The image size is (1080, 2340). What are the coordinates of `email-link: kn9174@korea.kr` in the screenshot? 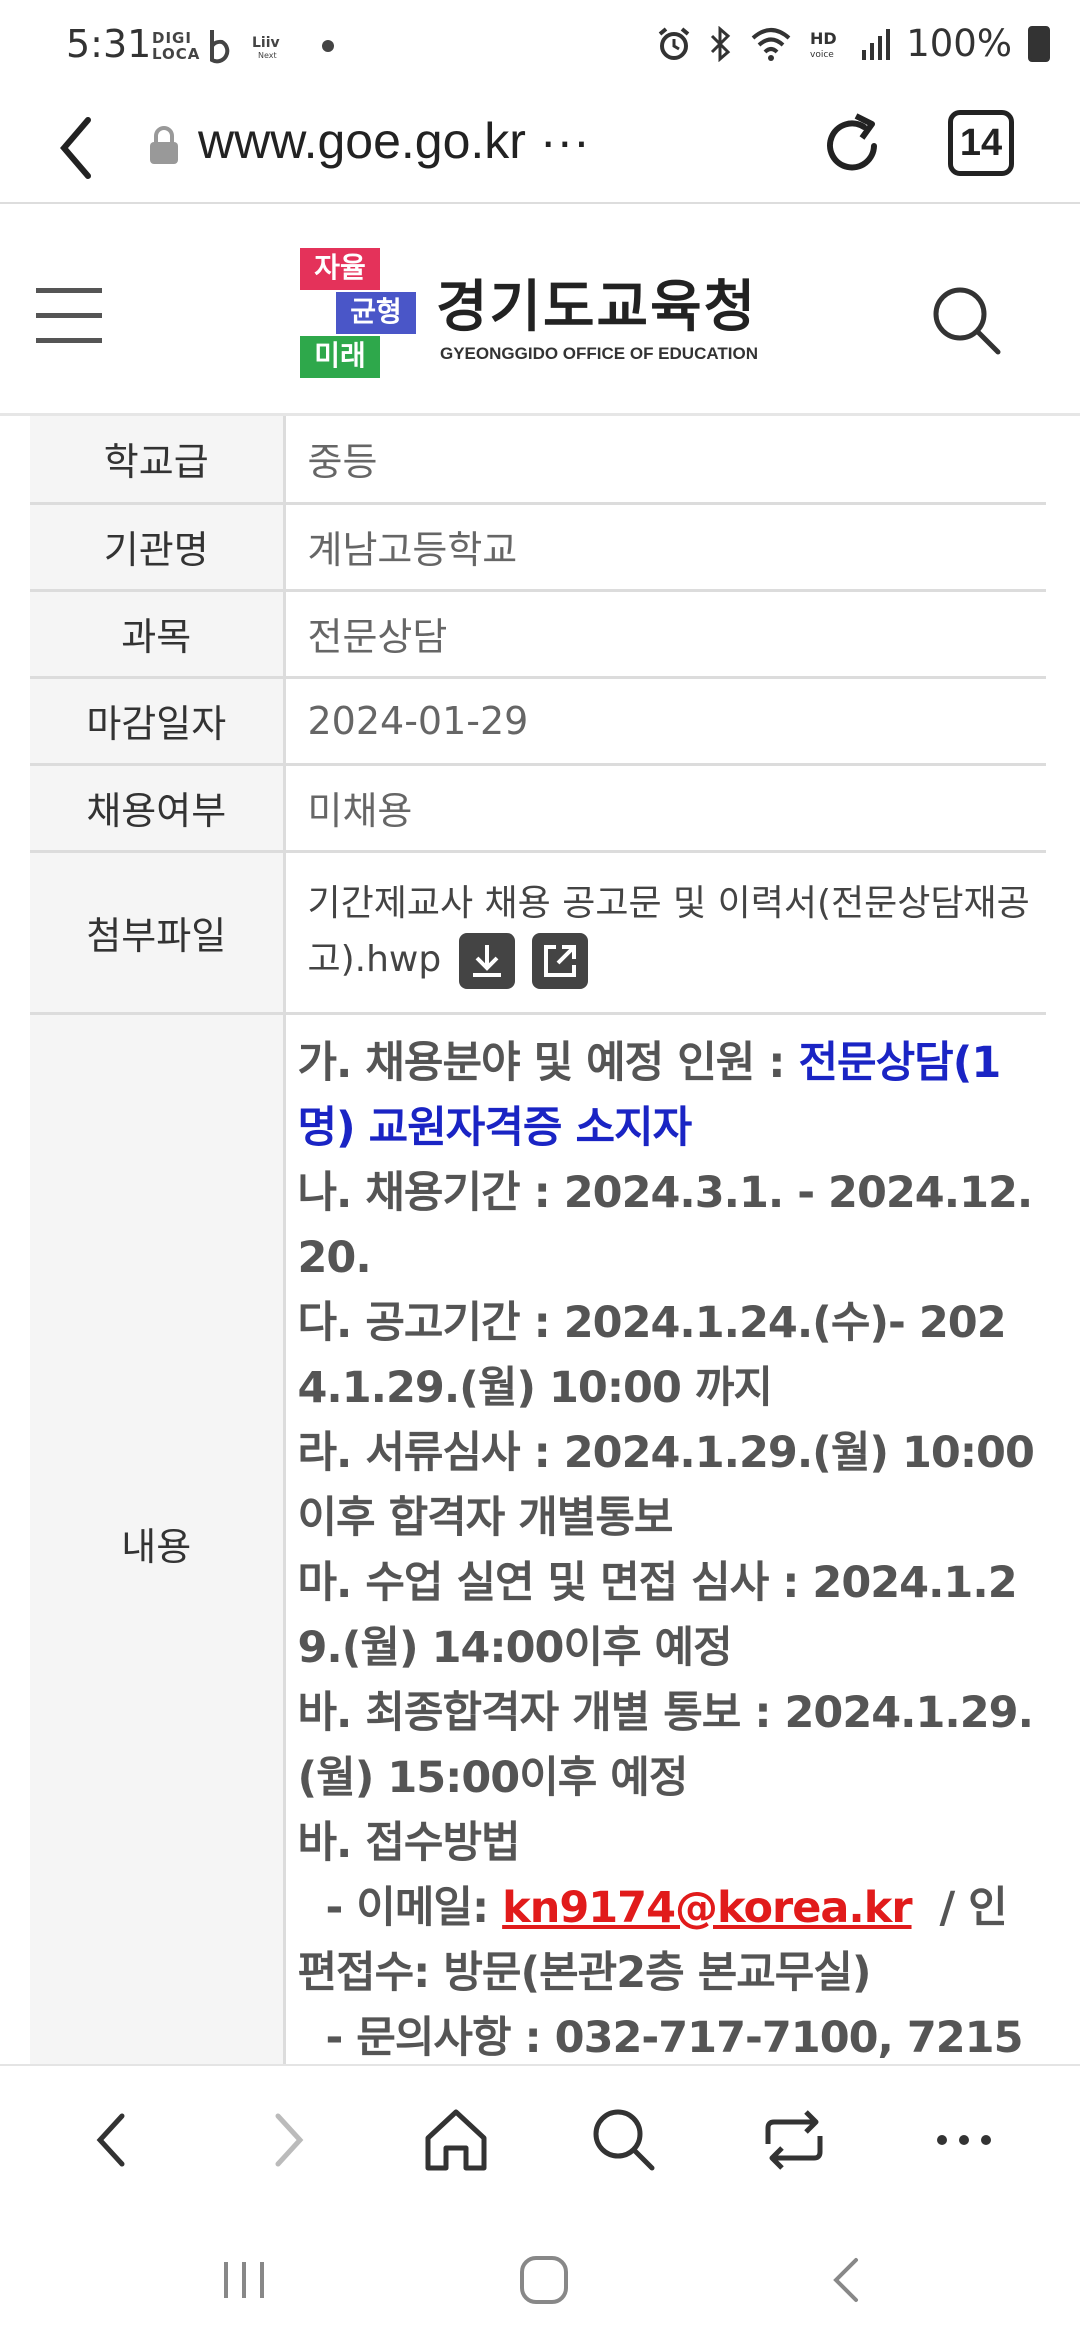 It's located at (707, 1908).